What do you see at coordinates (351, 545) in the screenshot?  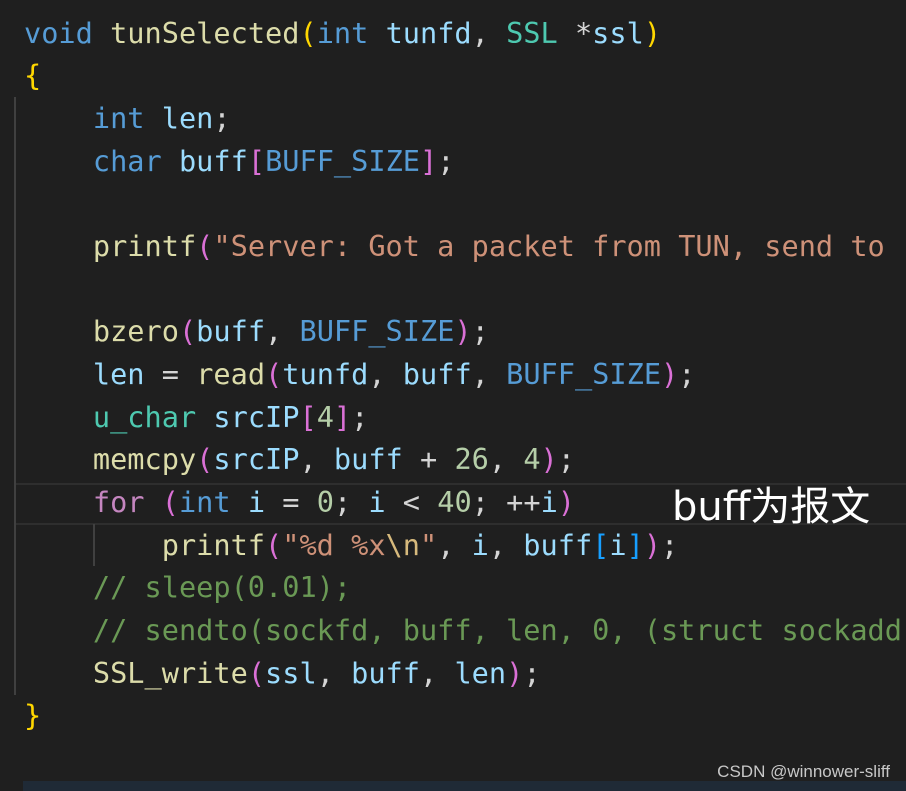 I see `code-line: printf("%d %x\n", i, buff[i]);` at bounding box center [351, 545].